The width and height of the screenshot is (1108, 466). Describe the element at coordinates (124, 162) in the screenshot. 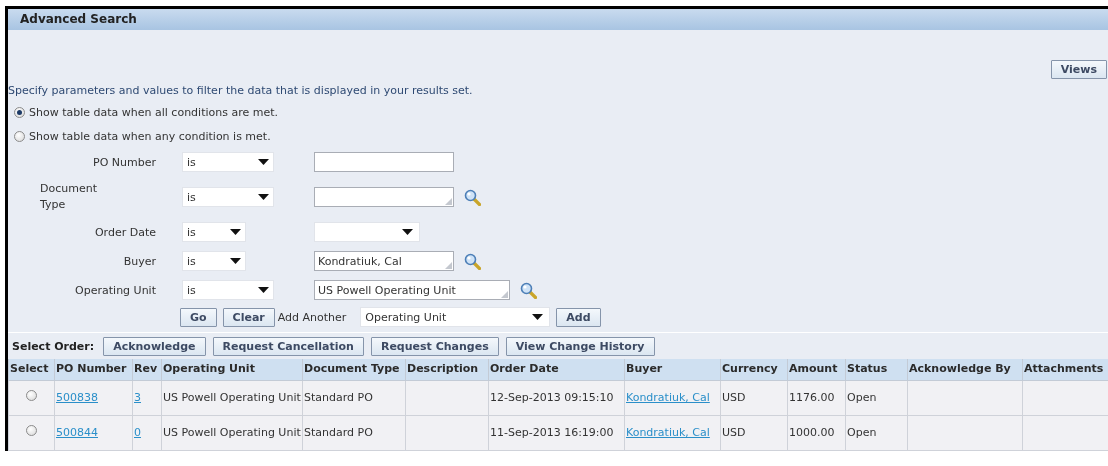

I see `criterion-label: PO Number` at that location.